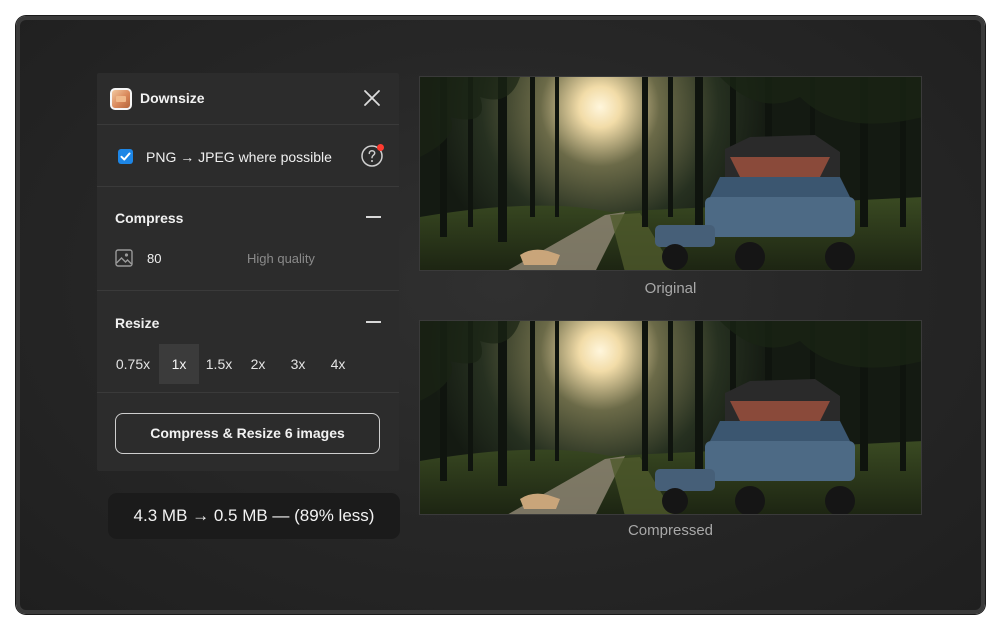 This screenshot has height=630, width=1000. I want to click on package-icon, so click(121, 99).